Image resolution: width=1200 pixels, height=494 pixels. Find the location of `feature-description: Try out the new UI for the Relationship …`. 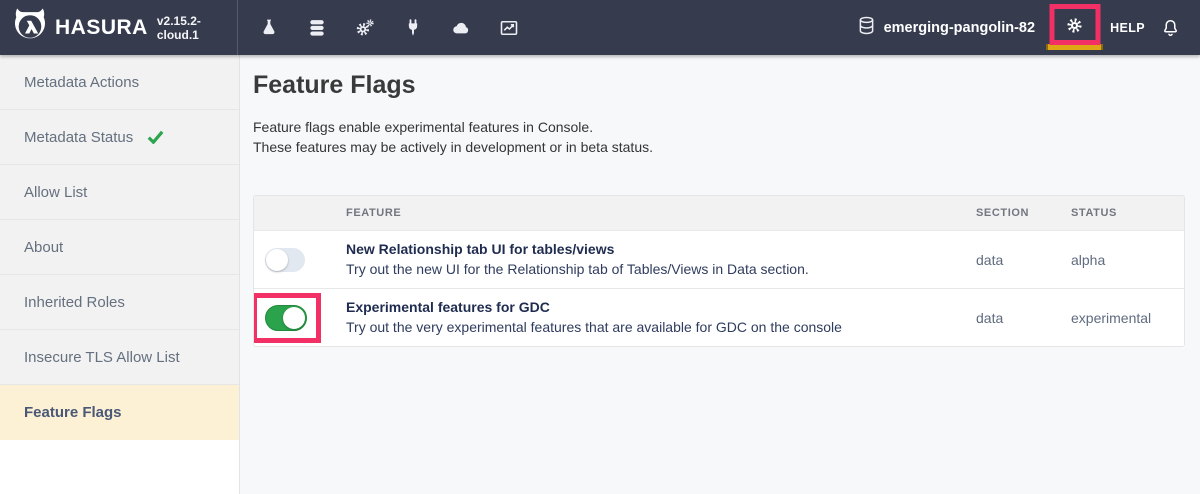

feature-description: Try out the new UI for the Relationship … is located at coordinates (577, 269).